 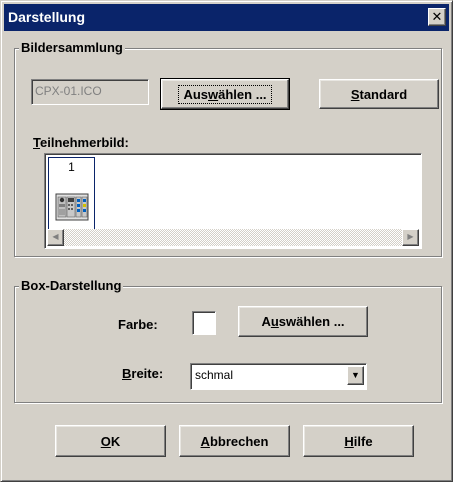 I want to click on bildersammlung-group-label: Bildersammlung, so click(x=72, y=47).